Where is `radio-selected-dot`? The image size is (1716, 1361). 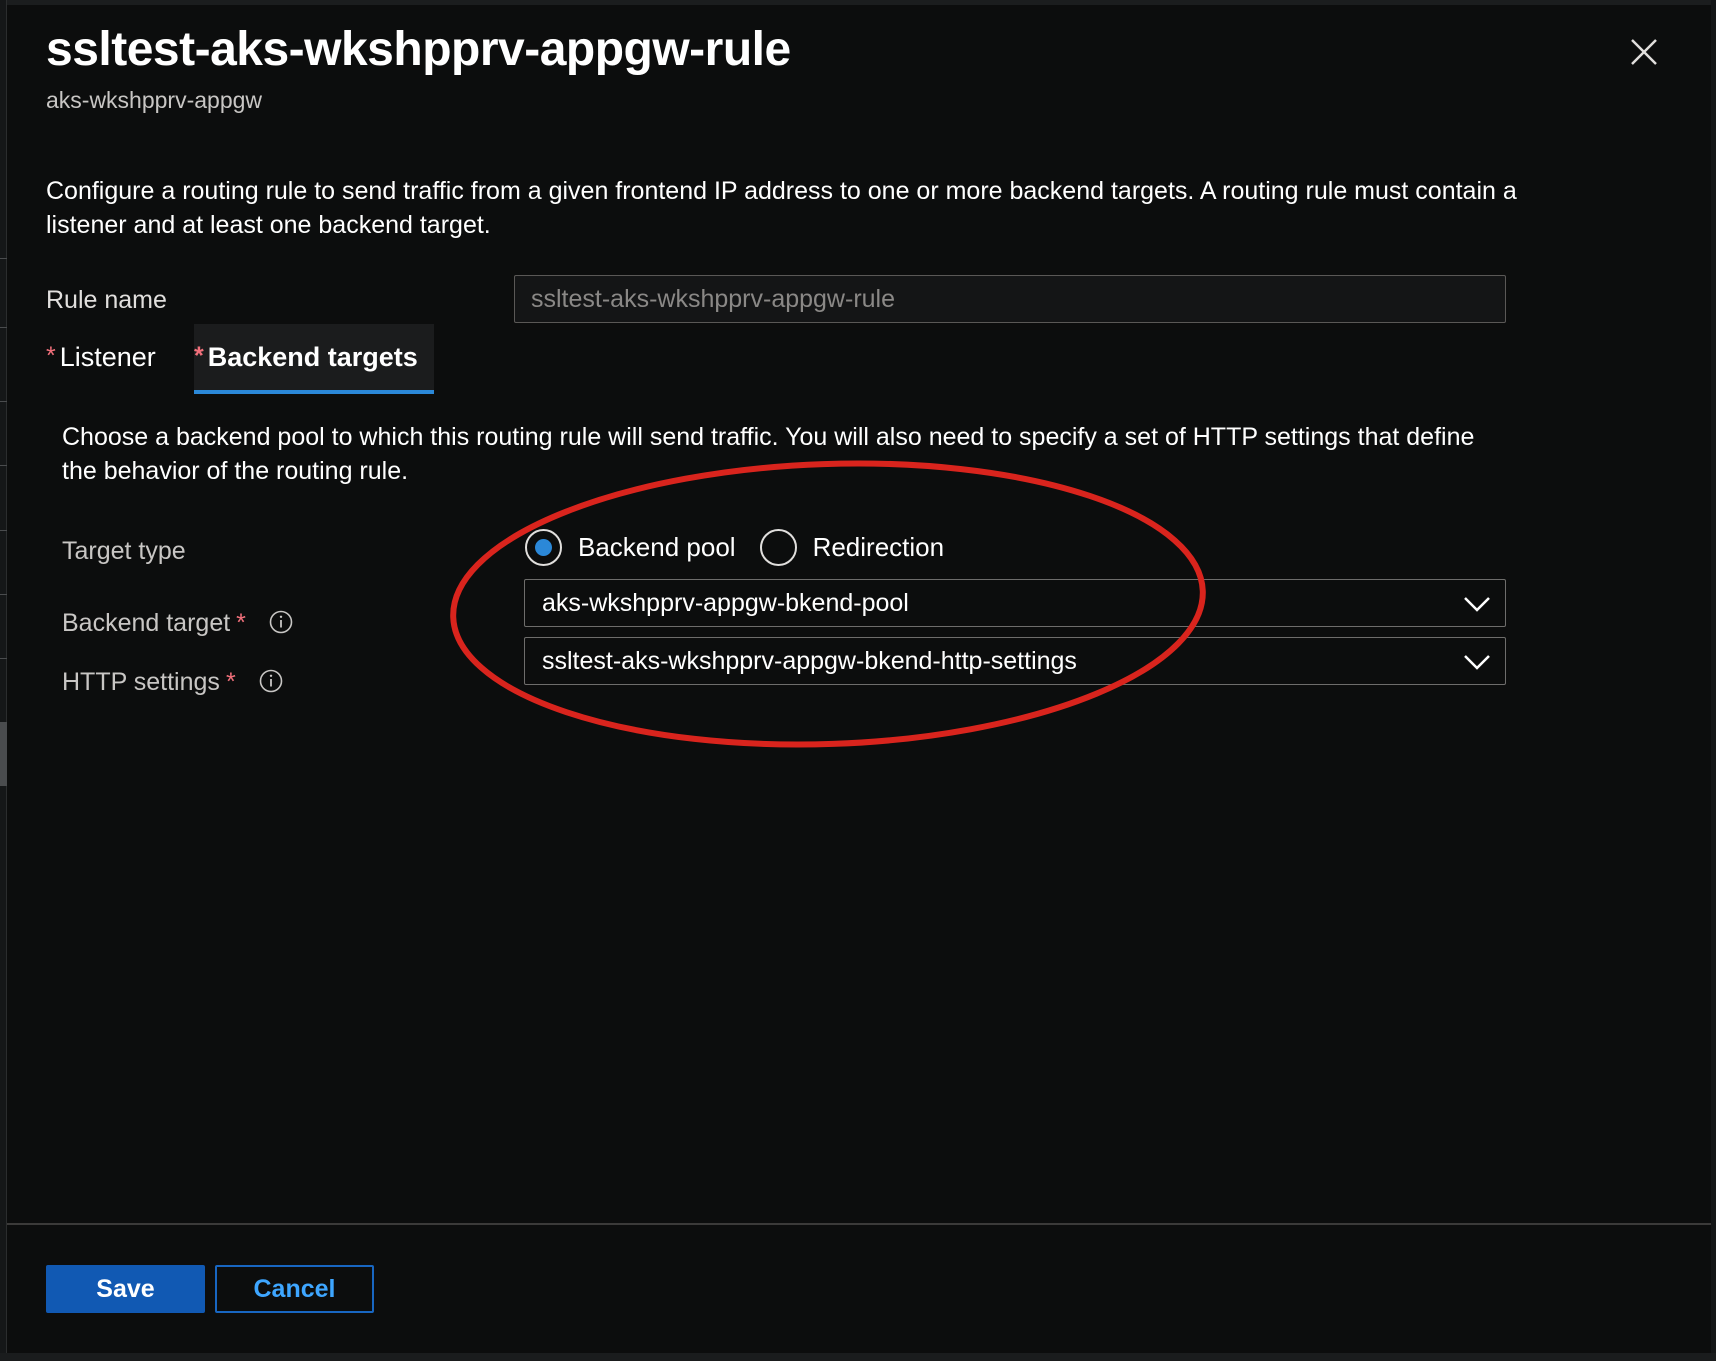
radio-selected-dot is located at coordinates (543, 547).